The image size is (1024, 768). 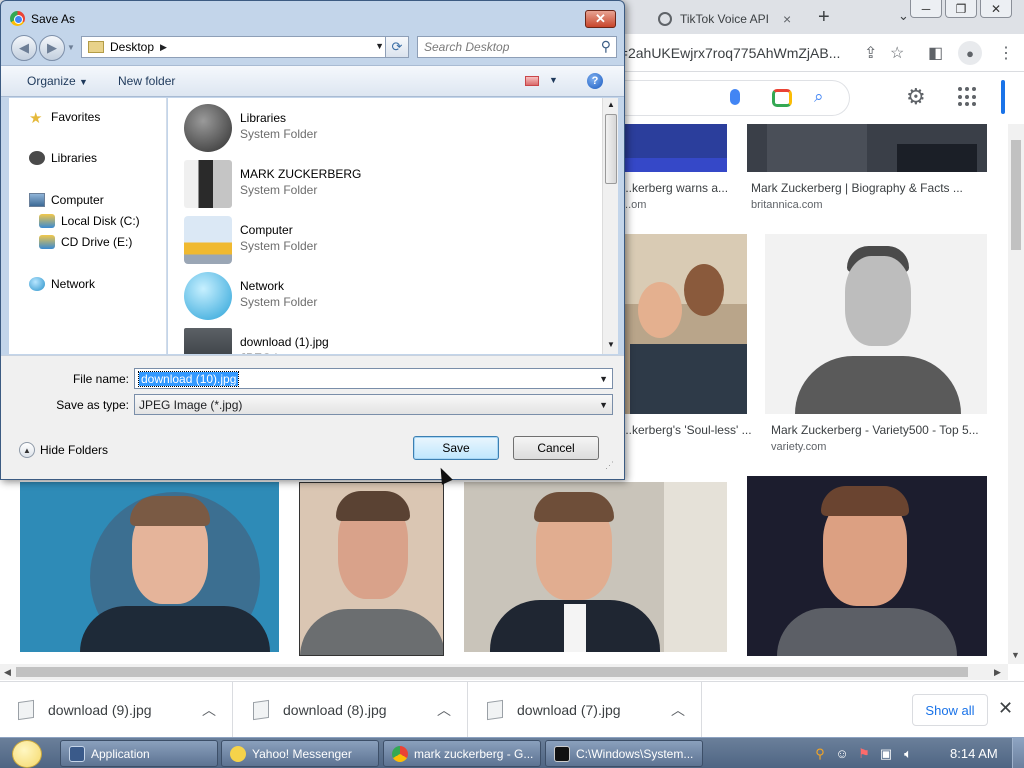 I want to click on search-tray-icon: ⚲, so click(x=820, y=754).